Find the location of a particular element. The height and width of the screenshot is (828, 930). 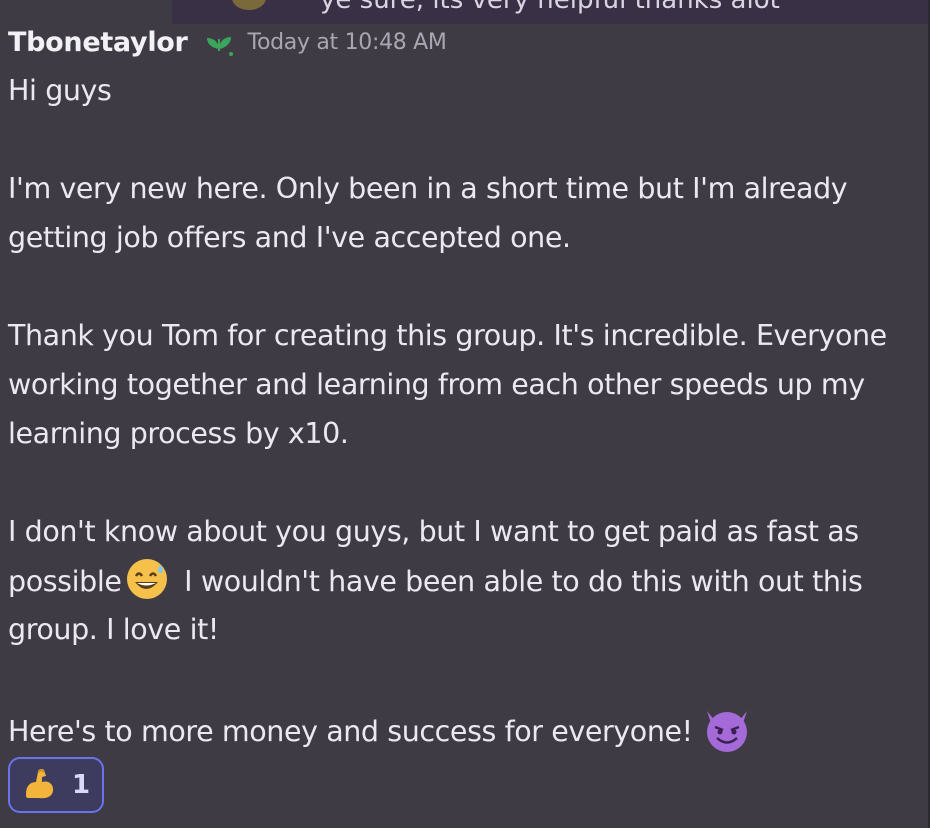

grinning-sweat-emoji is located at coordinates (147, 579).